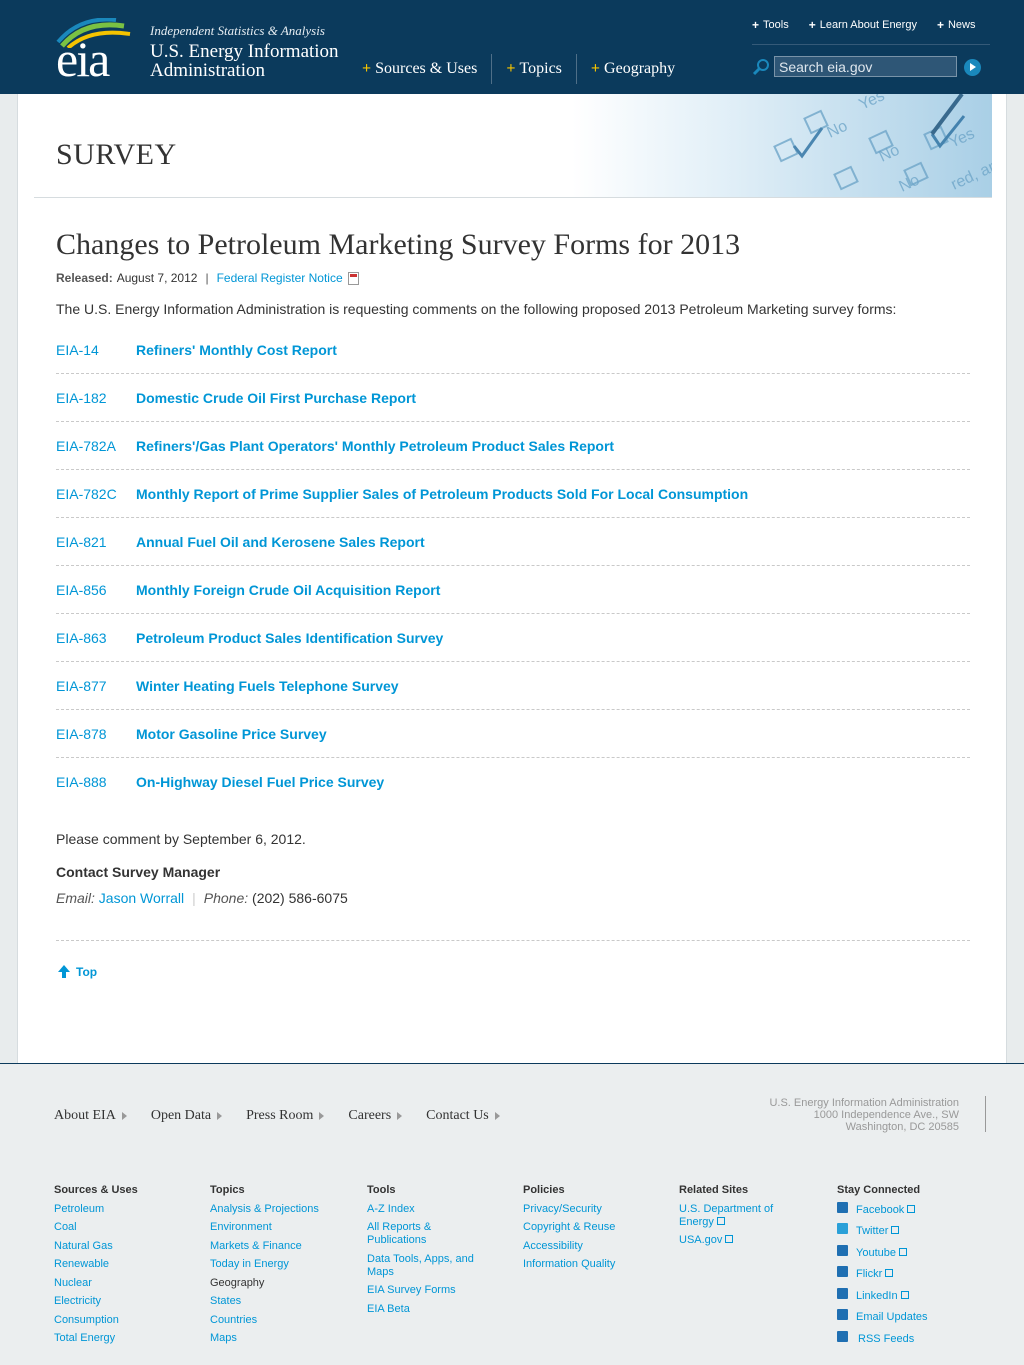  I want to click on eia-logo: eia, so click(97, 51).